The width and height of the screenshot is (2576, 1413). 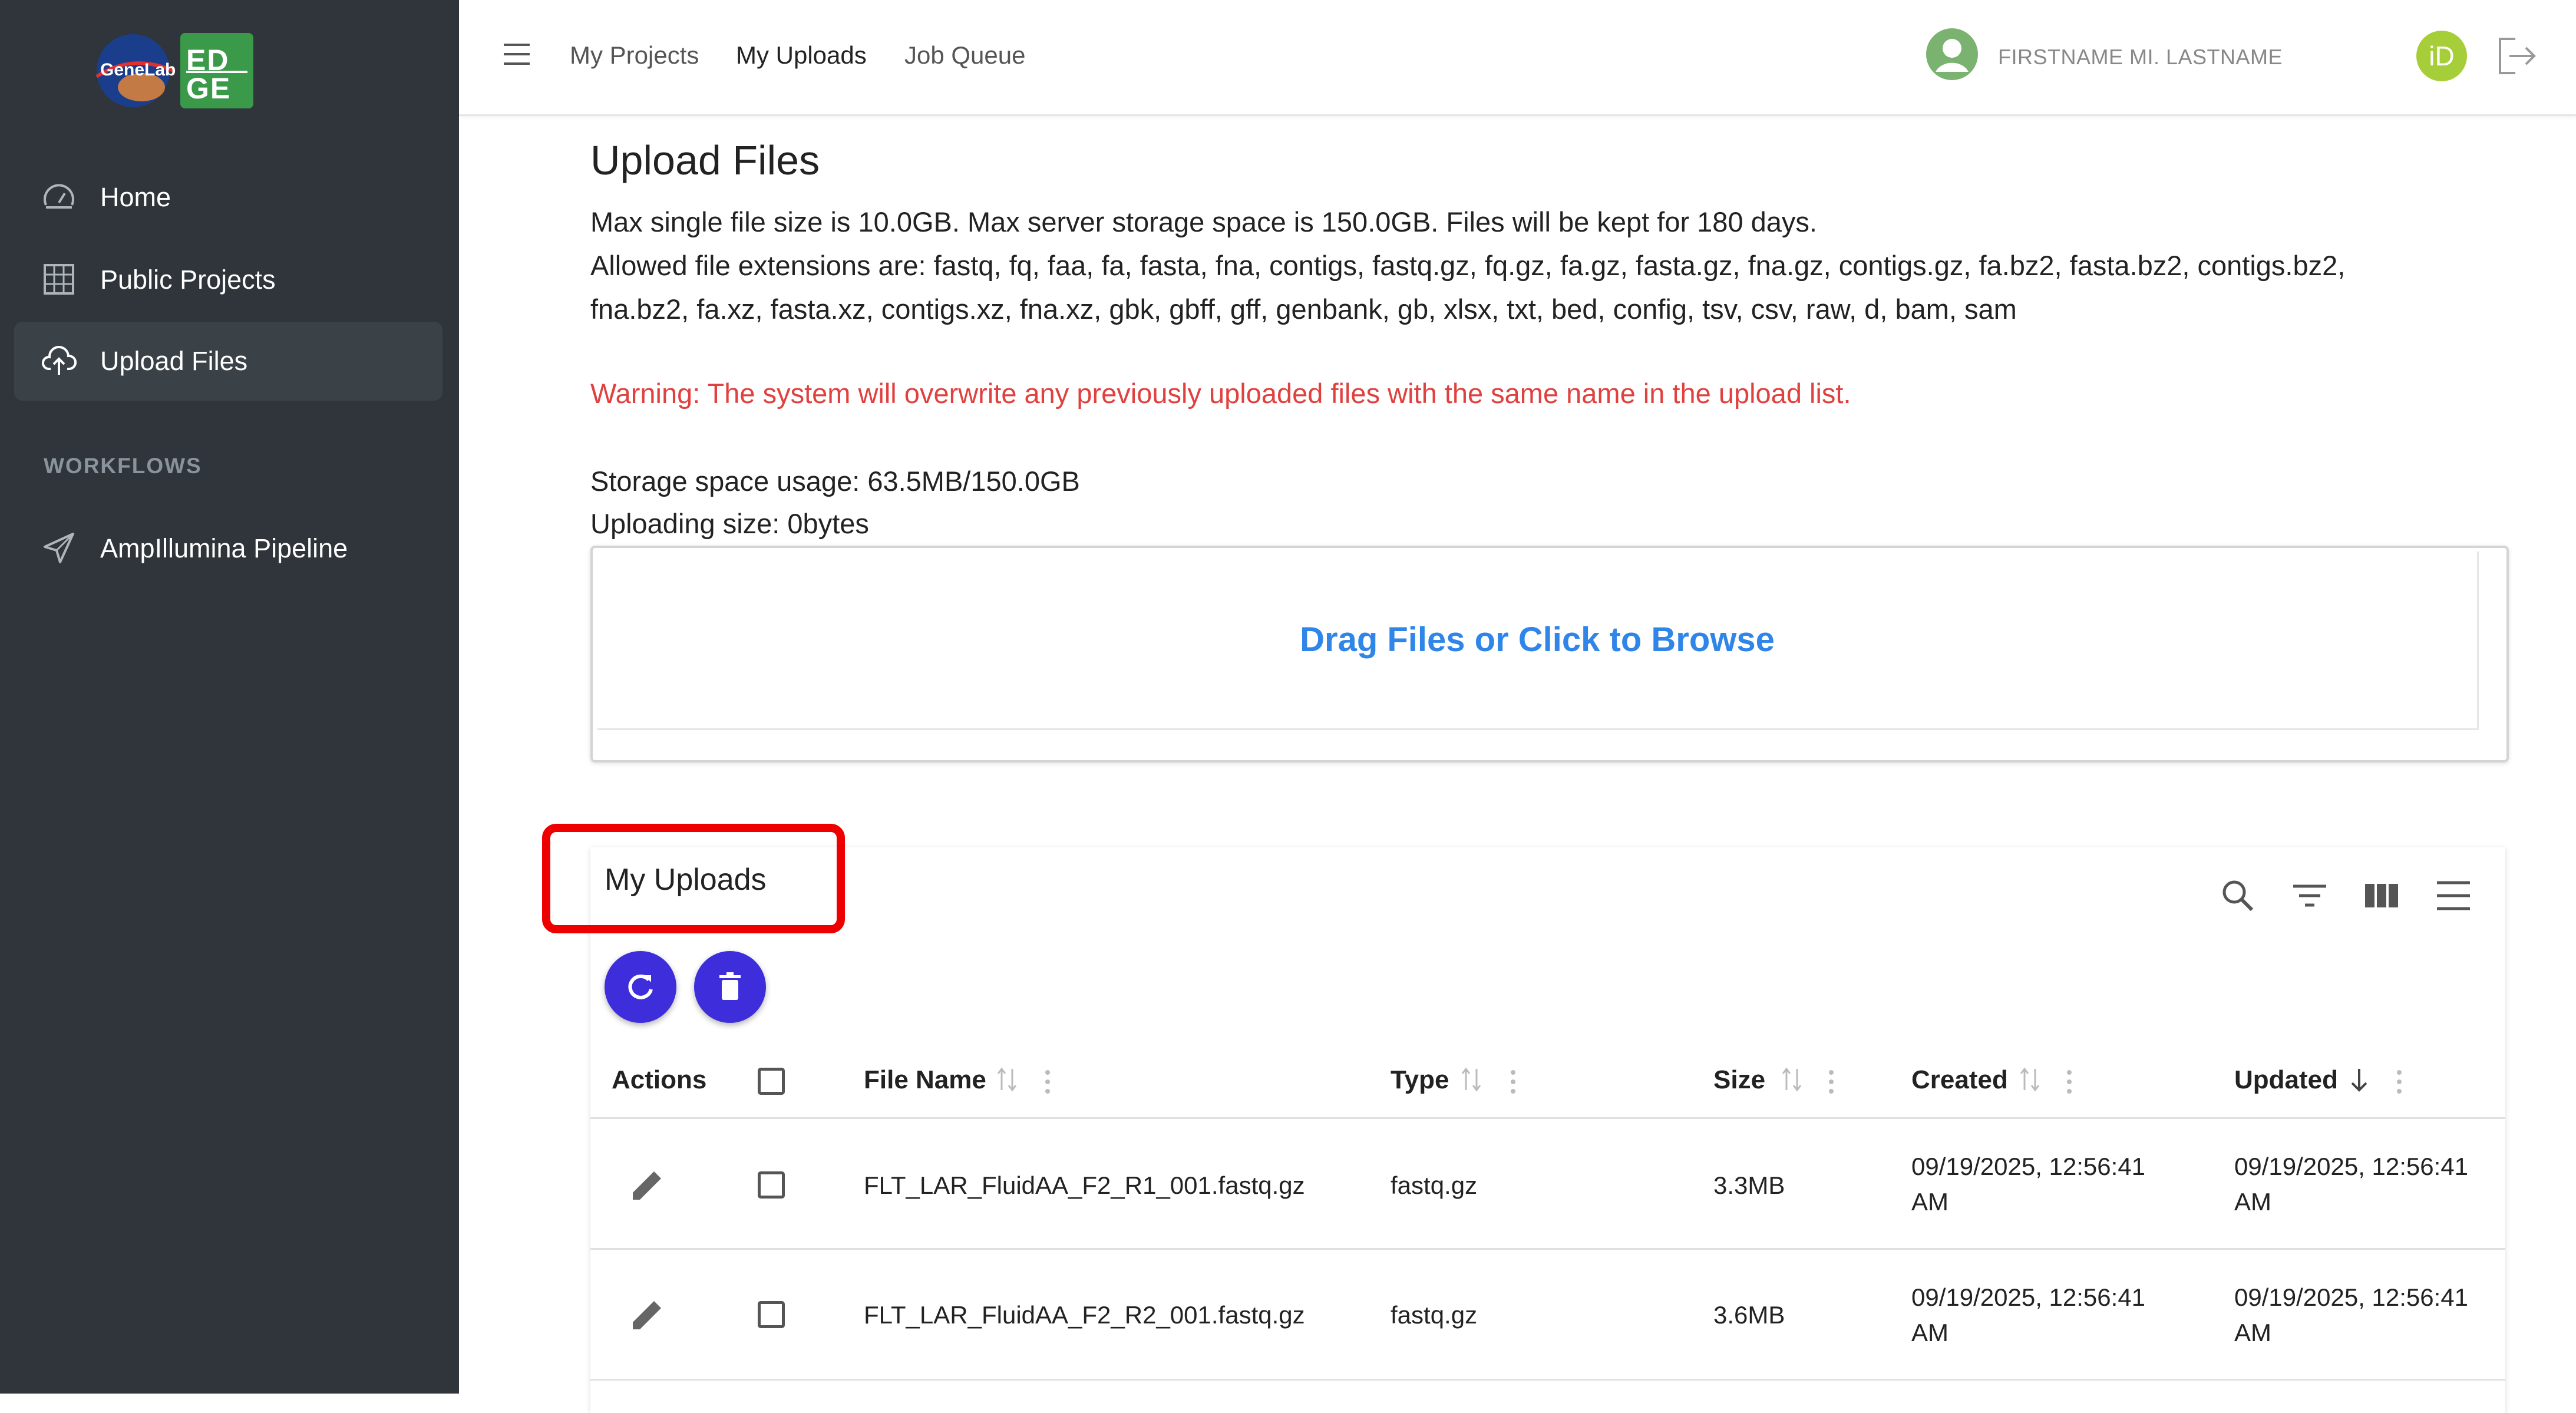 I want to click on speedometer-icon, so click(x=59, y=196).